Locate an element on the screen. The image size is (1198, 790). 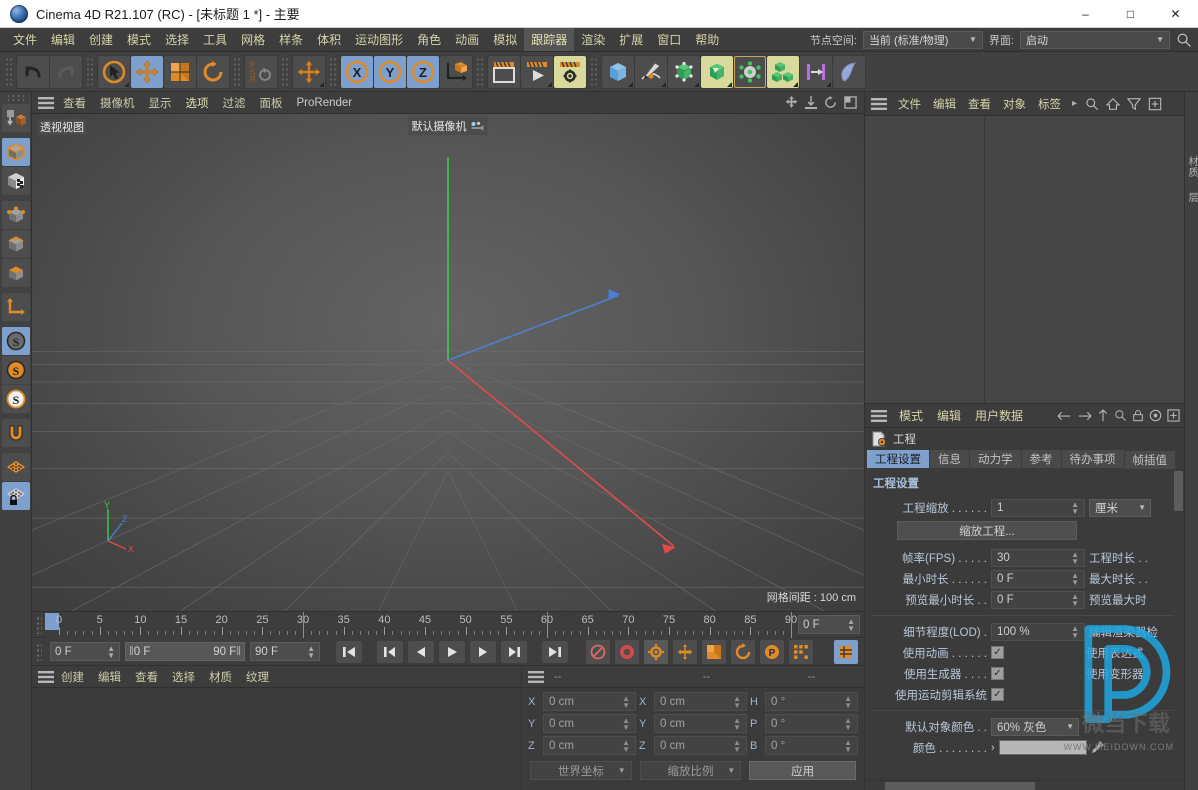
object-menu-item-2: 查看 is located at coordinates (979, 104).